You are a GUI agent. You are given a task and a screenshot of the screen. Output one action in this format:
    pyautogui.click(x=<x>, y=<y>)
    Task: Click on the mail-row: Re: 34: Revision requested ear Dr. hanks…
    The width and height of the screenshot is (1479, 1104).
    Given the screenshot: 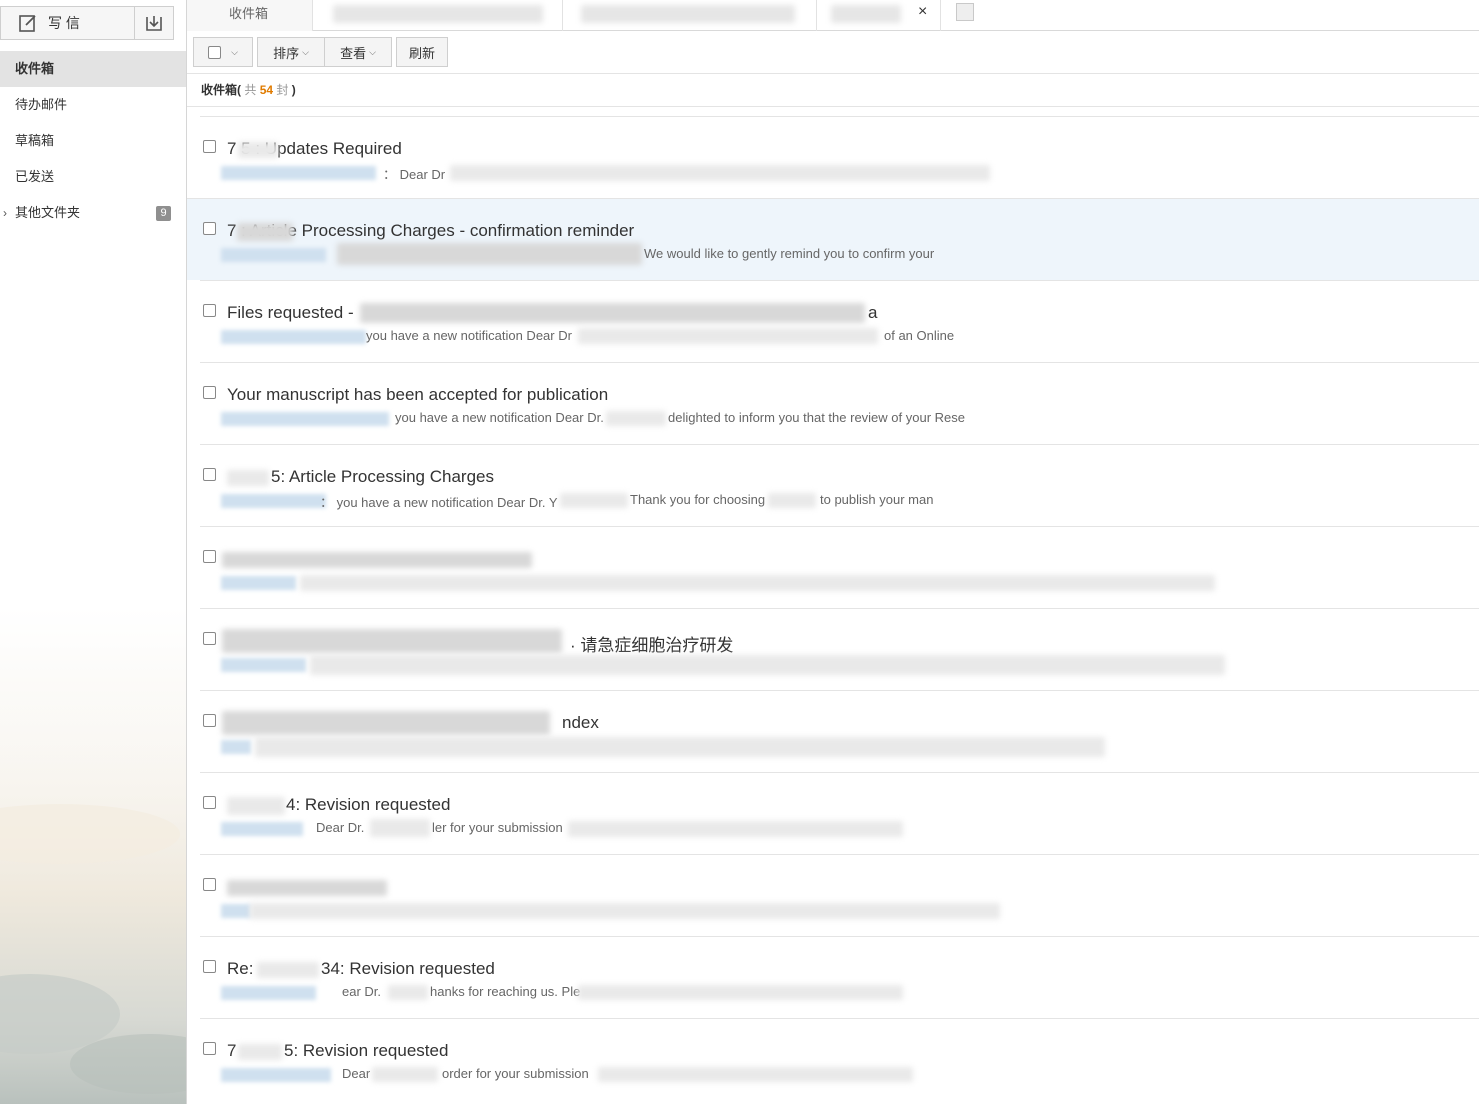 What is the action you would take?
    pyautogui.click(x=839, y=977)
    